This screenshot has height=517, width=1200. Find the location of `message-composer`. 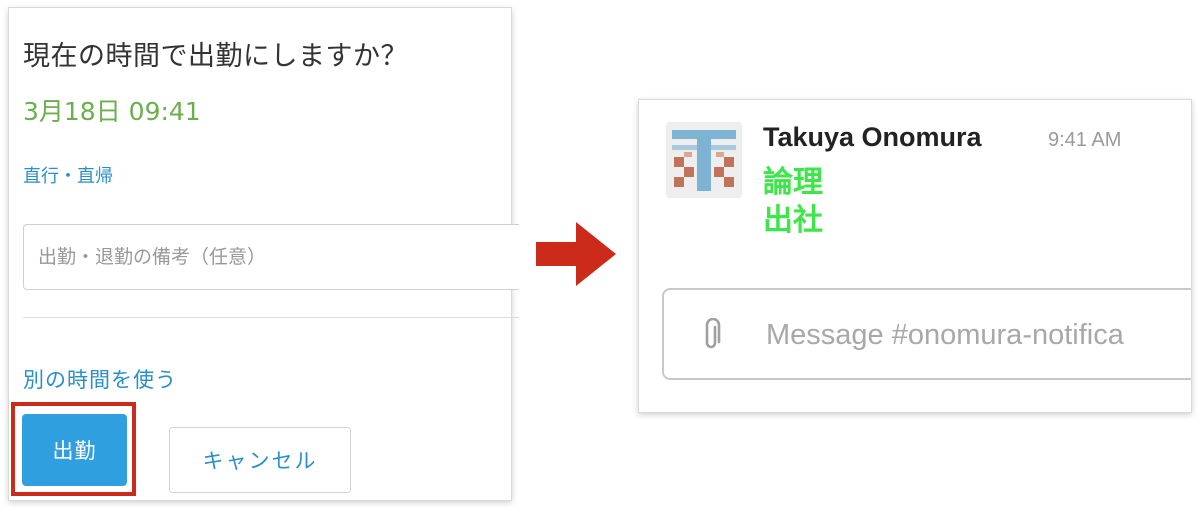

message-composer is located at coordinates (926, 334).